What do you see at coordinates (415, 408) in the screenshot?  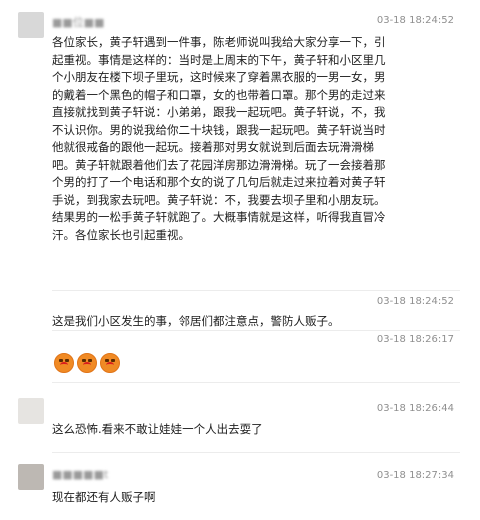 I see `timestamp: 03-18 18:26:44` at bounding box center [415, 408].